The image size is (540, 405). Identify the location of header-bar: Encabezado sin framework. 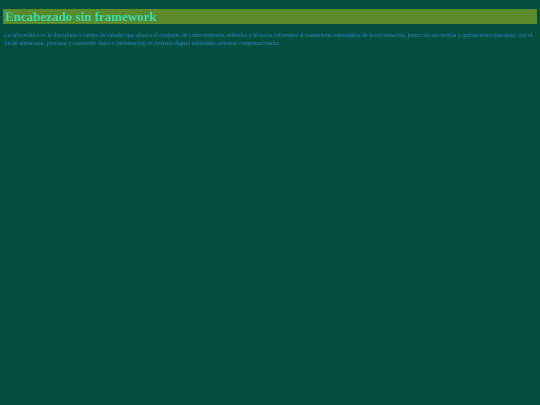
(270, 16).